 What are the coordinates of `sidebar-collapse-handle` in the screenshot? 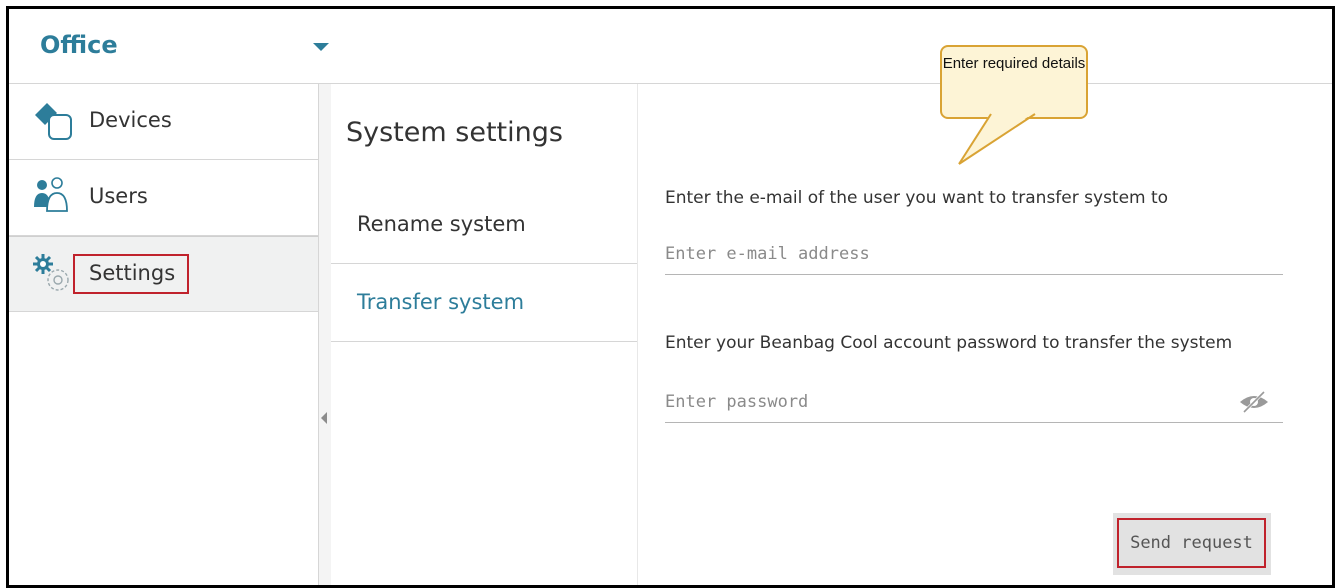 It's located at (325, 334).